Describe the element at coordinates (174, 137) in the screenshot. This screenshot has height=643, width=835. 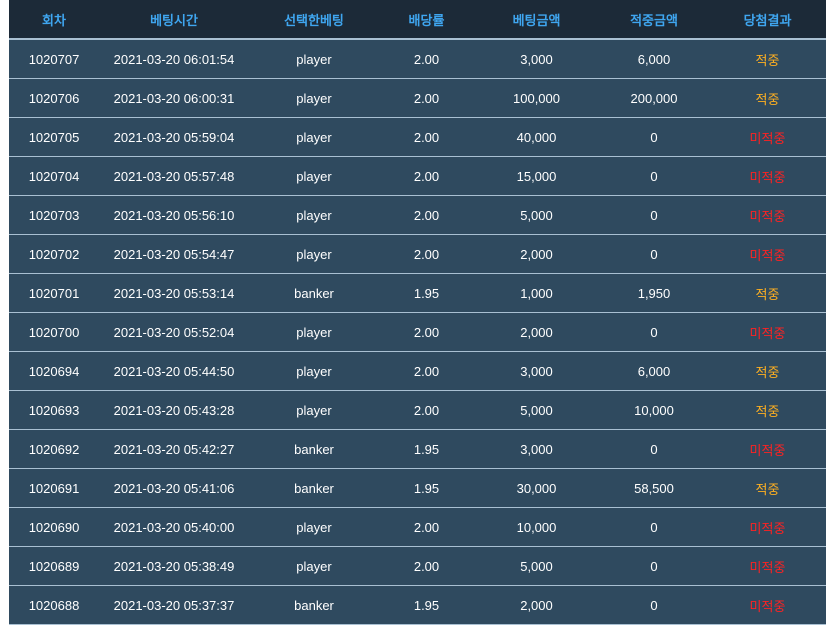
I see `cell-bet-time: 2021-03-20 05:59:04` at that location.